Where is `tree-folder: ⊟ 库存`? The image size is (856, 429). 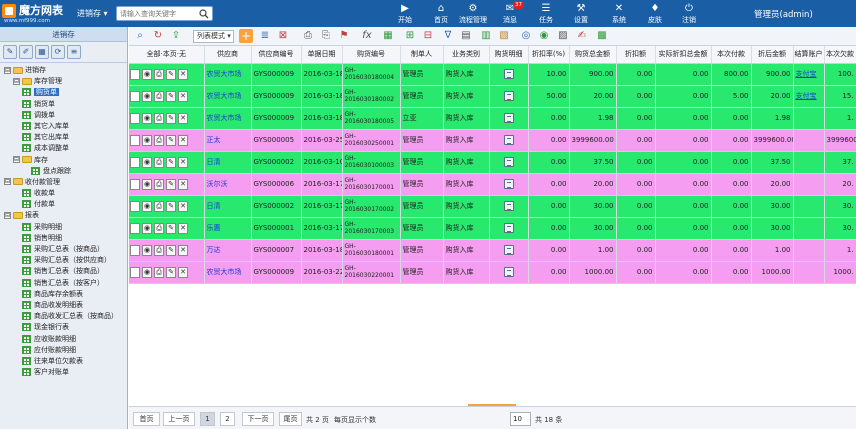
tree-folder: ⊟ 库存 is located at coordinates (63, 160).